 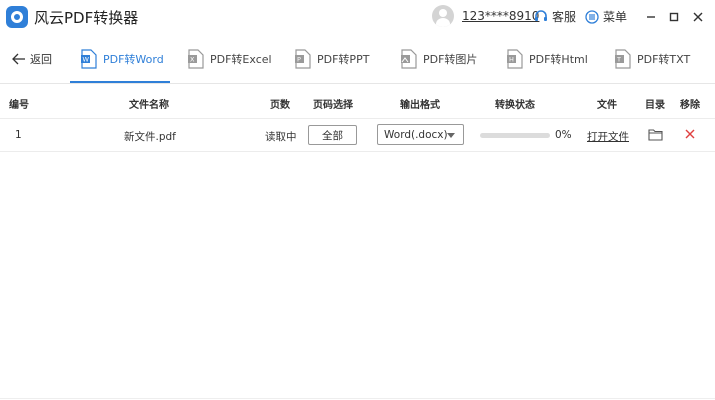 I want to click on row-filename: 新文件.pdf, so click(x=150, y=137).